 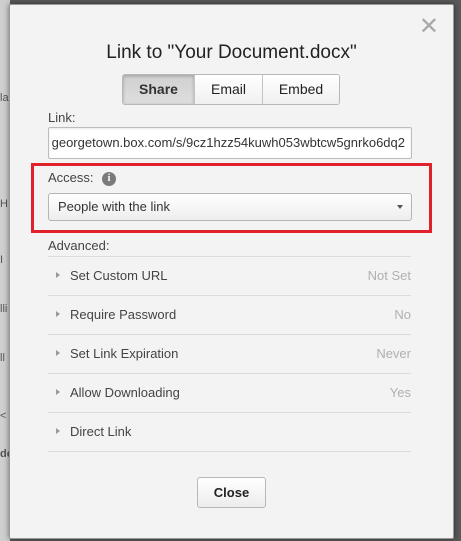 I want to click on tab-embed: Embed, so click(x=301, y=89).